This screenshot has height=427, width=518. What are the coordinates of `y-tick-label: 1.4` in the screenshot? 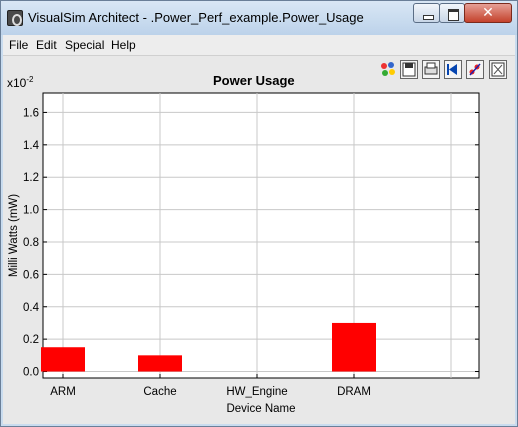 It's located at (31, 146).